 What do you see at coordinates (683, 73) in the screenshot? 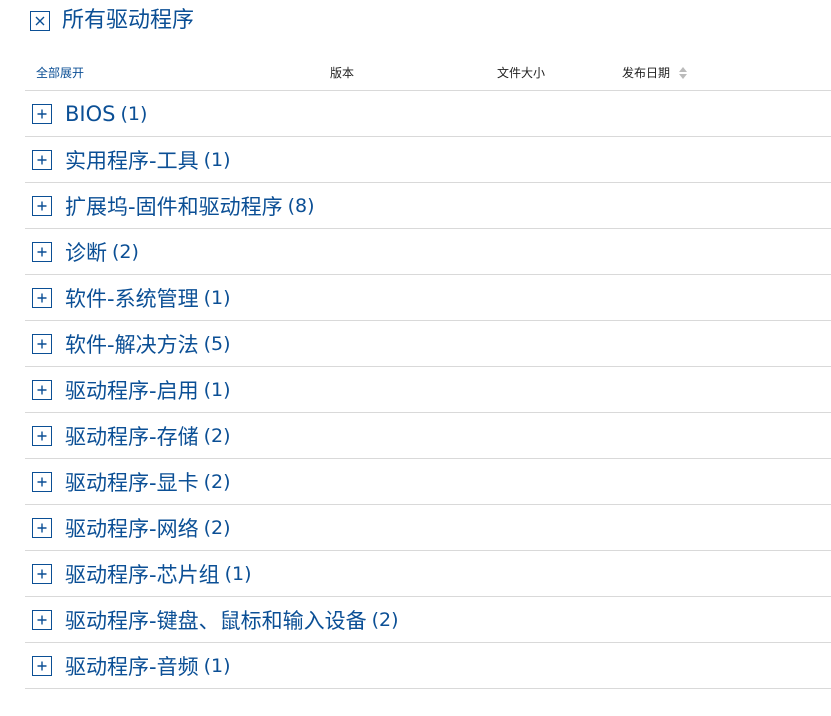
I see `sort-icon` at bounding box center [683, 73].